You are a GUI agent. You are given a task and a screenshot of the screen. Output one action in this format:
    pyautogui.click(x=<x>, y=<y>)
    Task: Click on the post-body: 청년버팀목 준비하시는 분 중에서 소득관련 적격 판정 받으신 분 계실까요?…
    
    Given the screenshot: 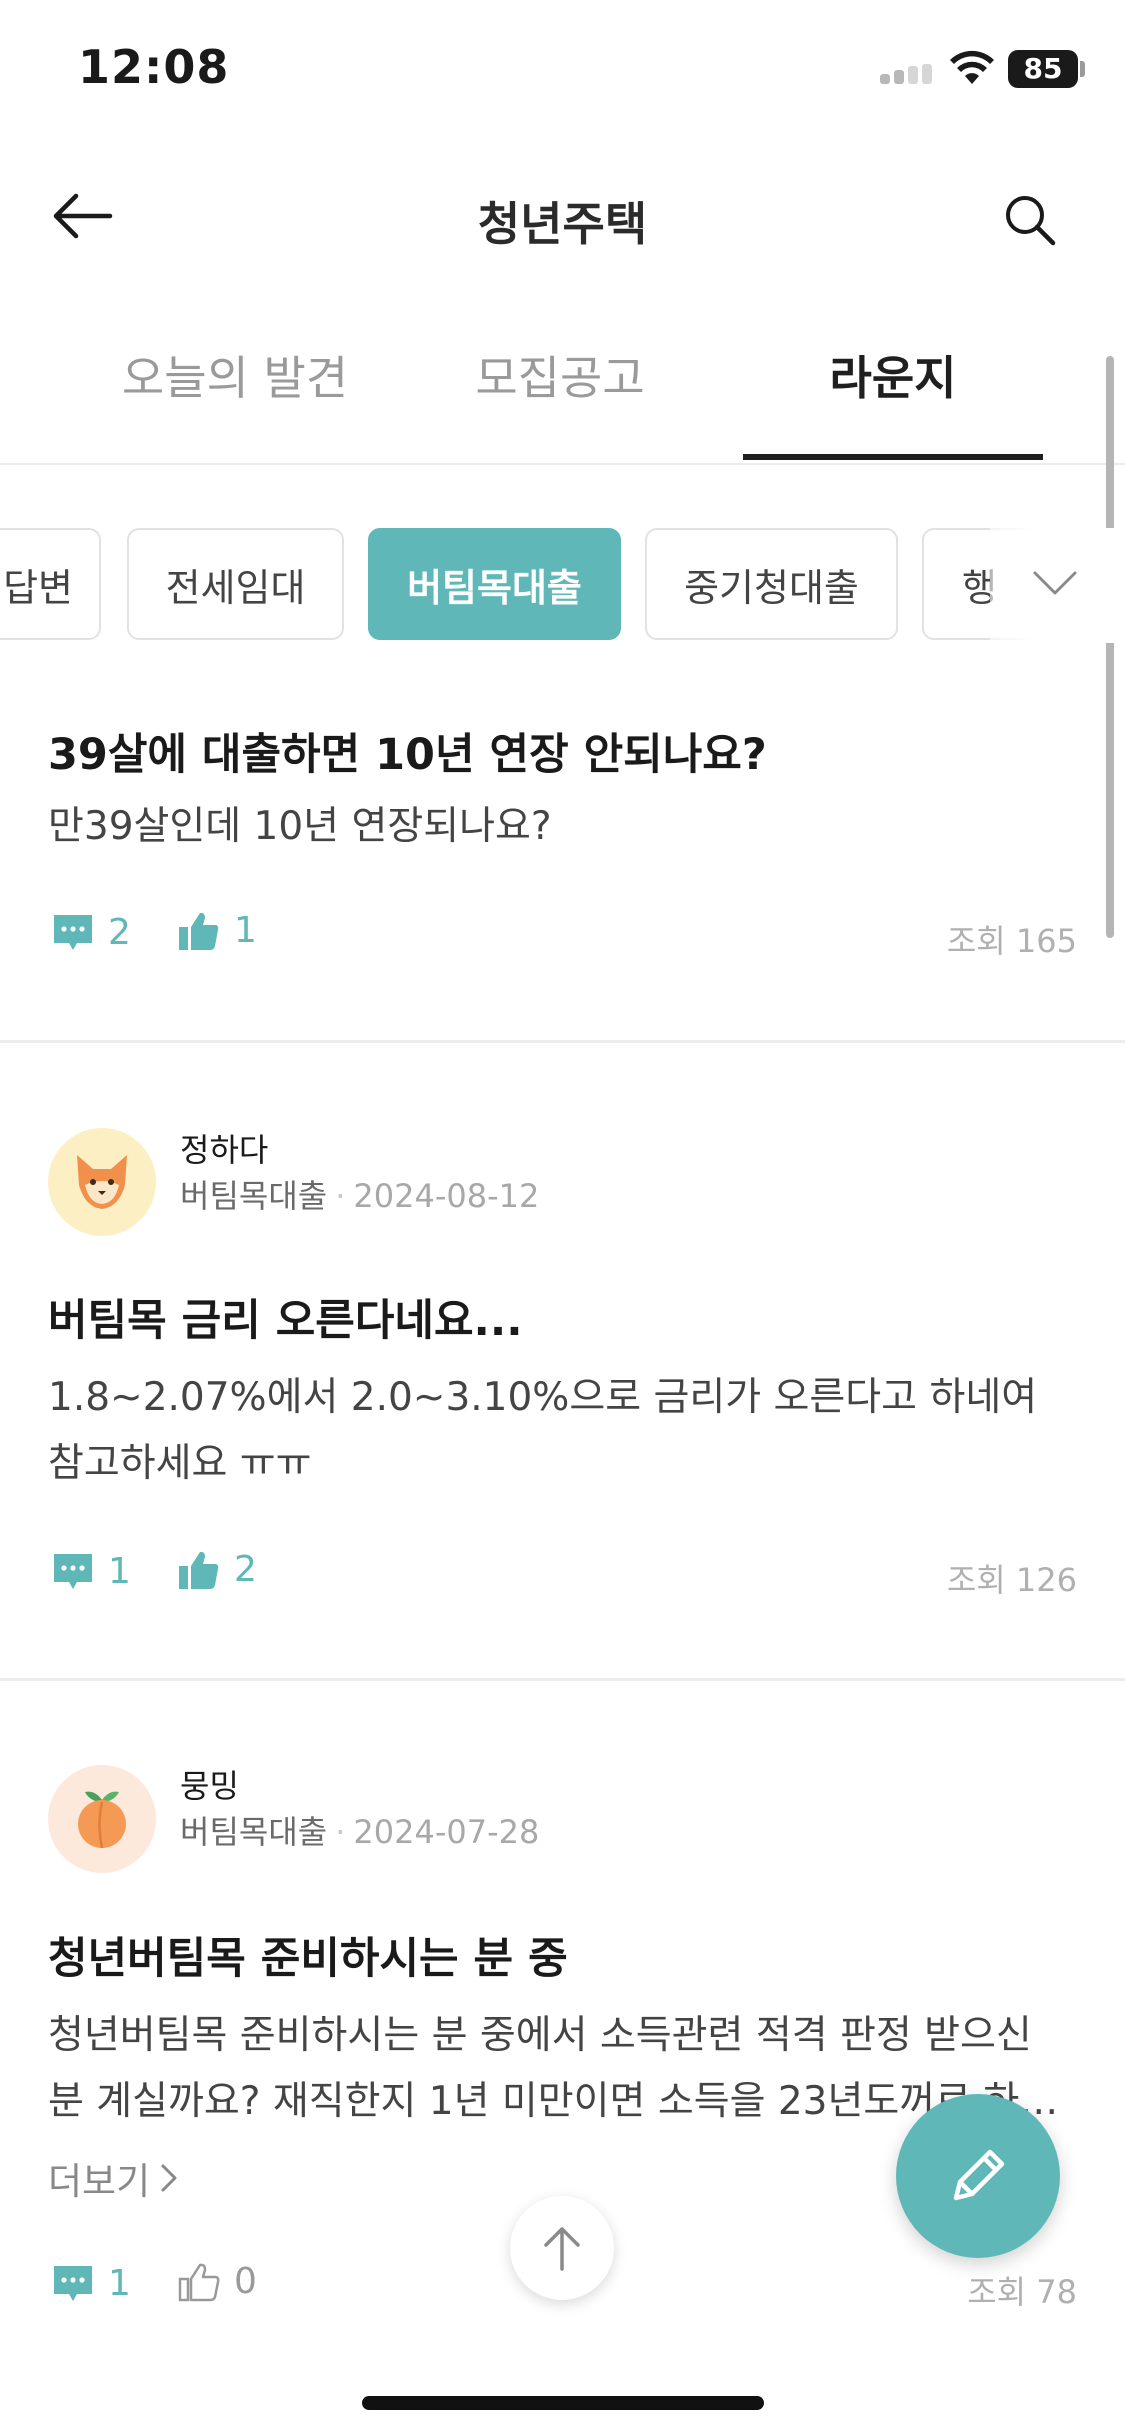 What is the action you would take?
    pyautogui.click(x=553, y=2068)
    